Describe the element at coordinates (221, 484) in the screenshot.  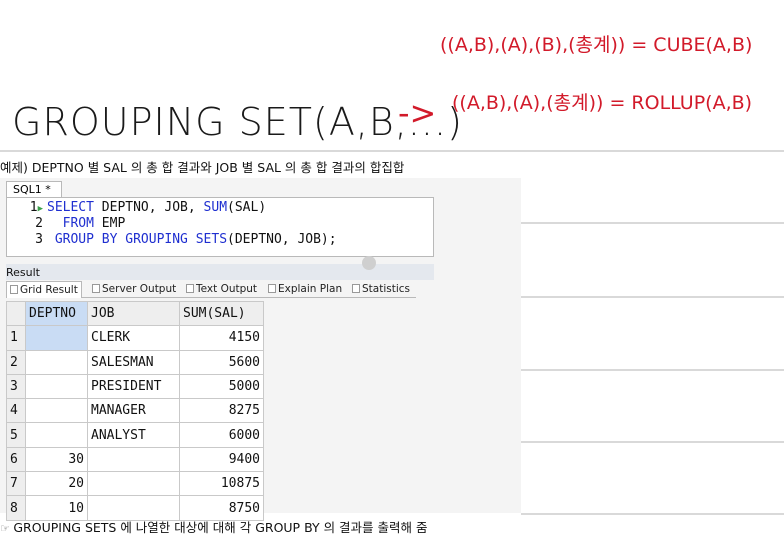
I see `cell-sum-sal: 10875` at that location.